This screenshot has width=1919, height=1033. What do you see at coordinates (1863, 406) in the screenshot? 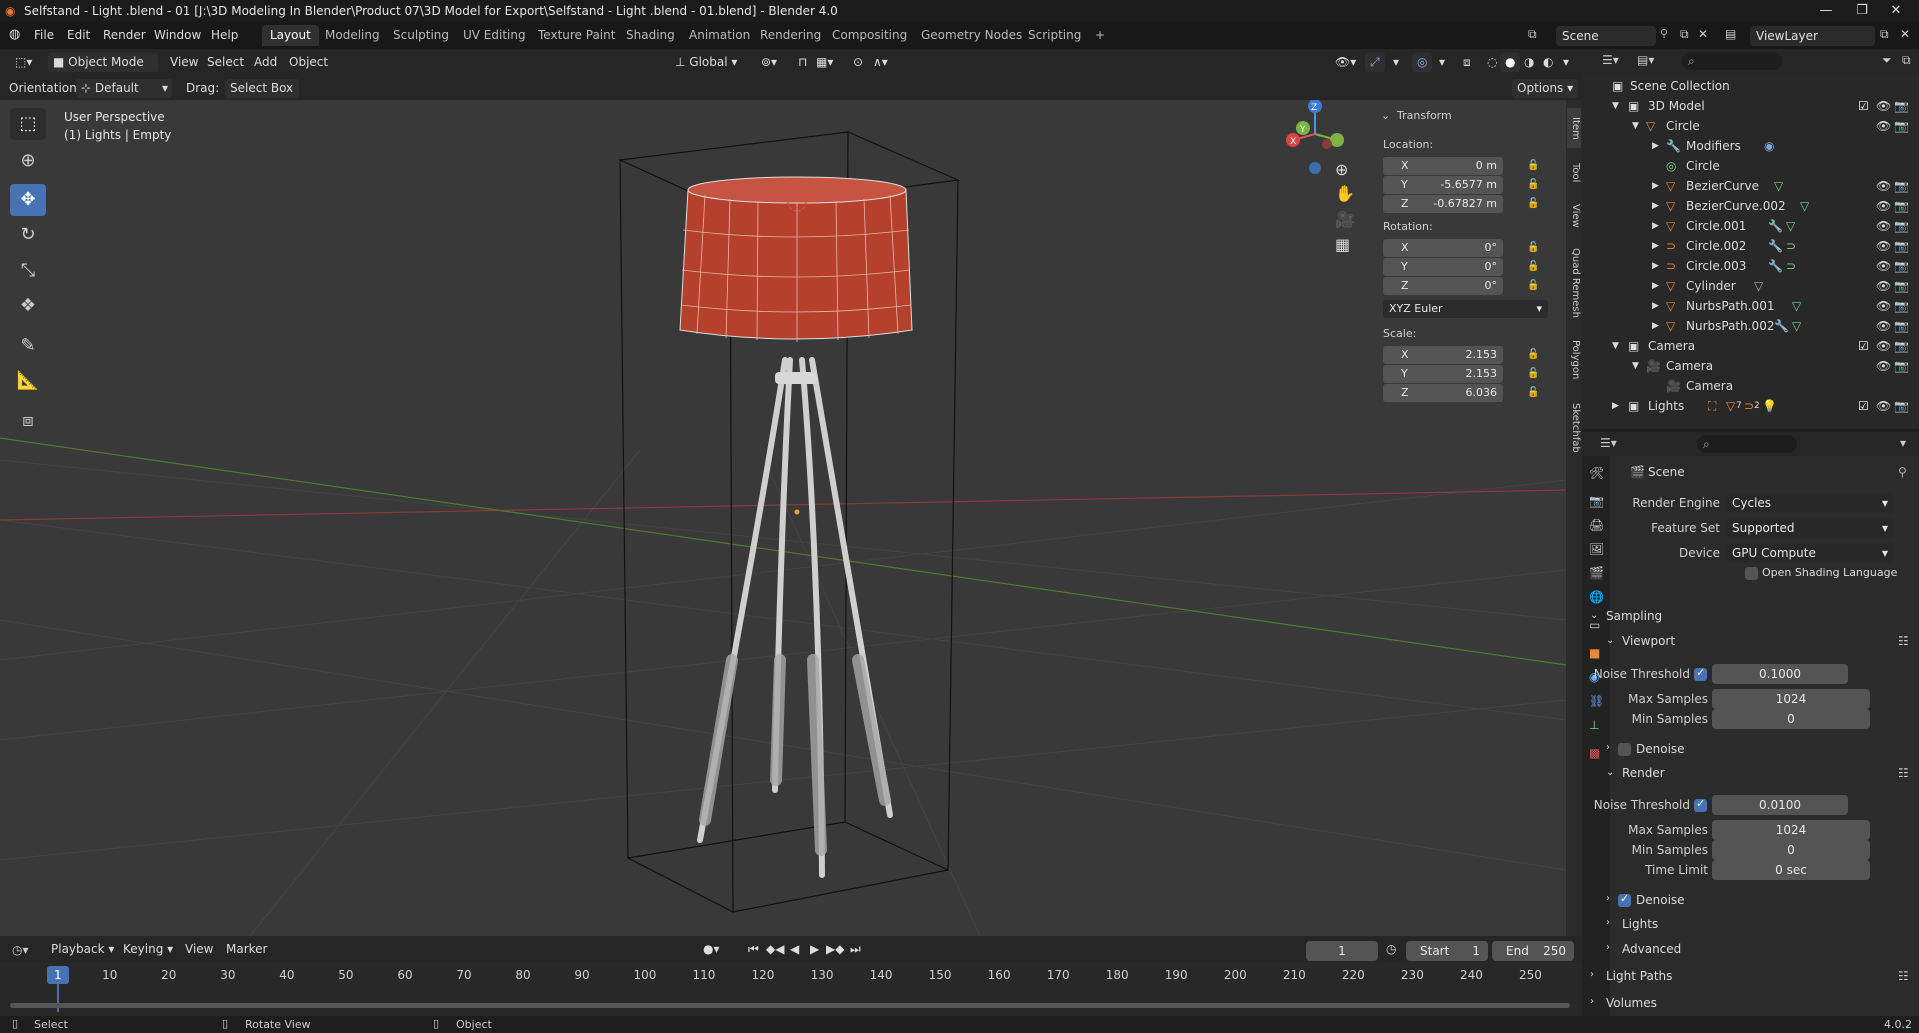
I see `checkbox-icon: ☑` at bounding box center [1863, 406].